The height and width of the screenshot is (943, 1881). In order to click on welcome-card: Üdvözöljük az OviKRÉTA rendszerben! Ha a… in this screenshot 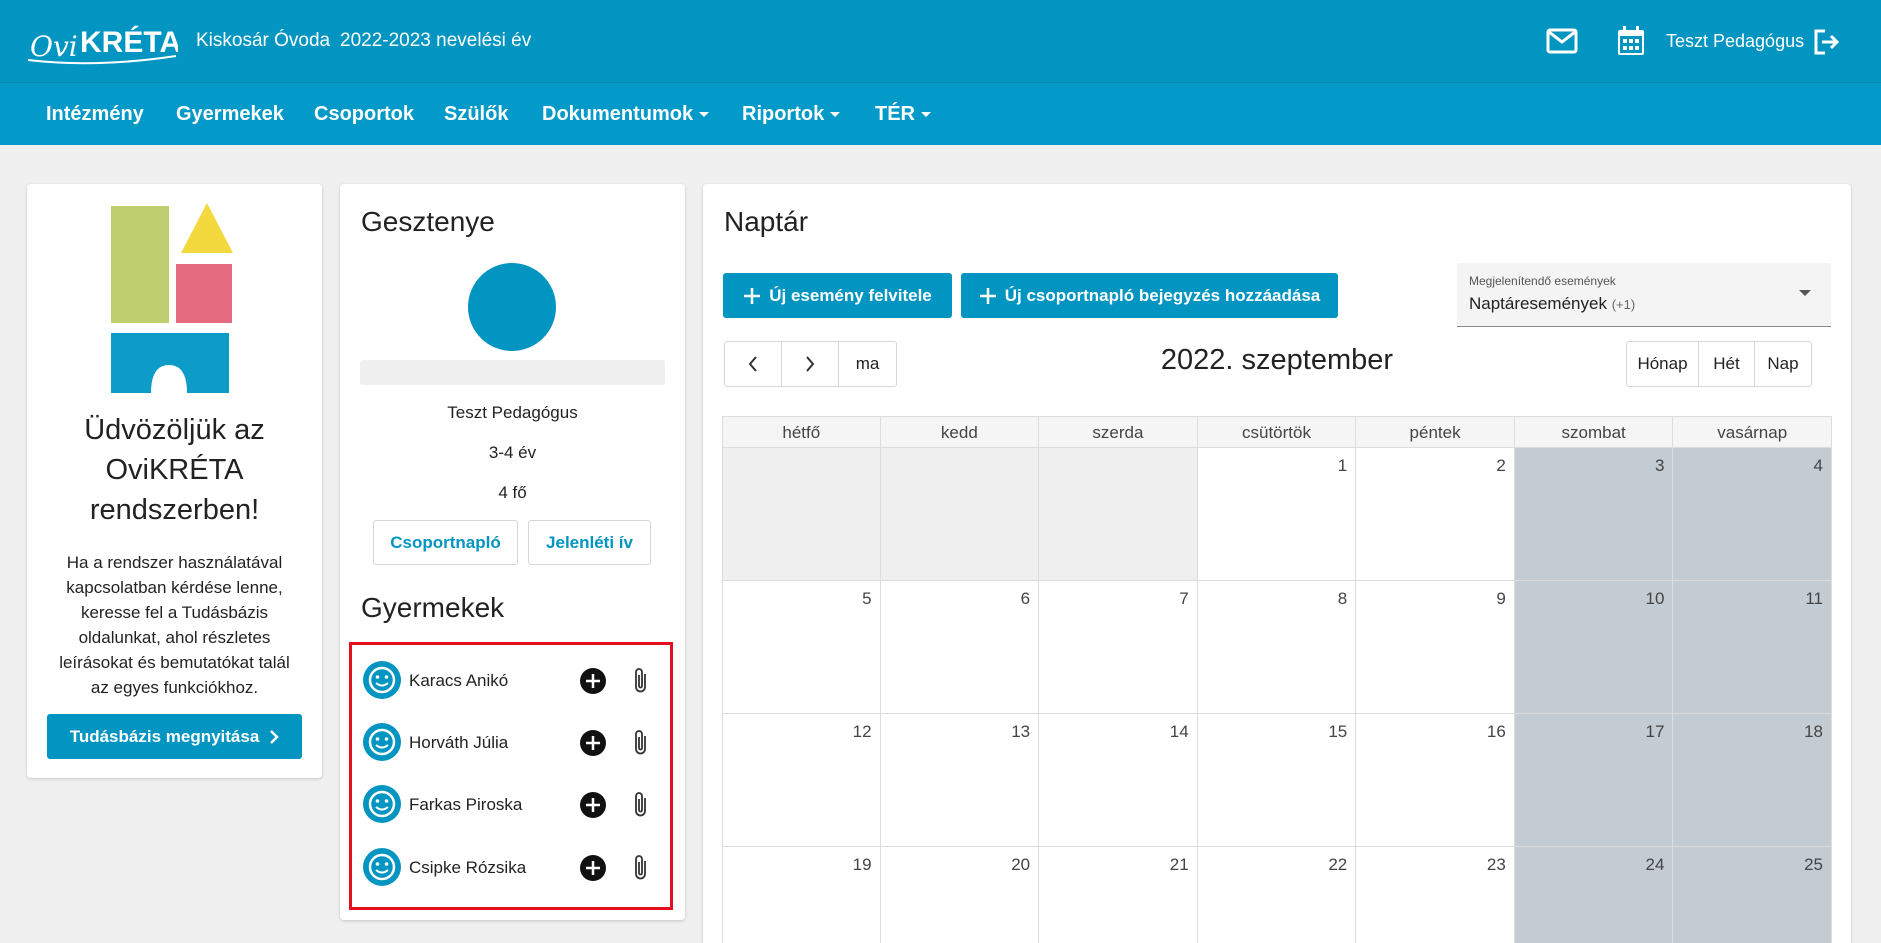, I will do `click(174, 481)`.